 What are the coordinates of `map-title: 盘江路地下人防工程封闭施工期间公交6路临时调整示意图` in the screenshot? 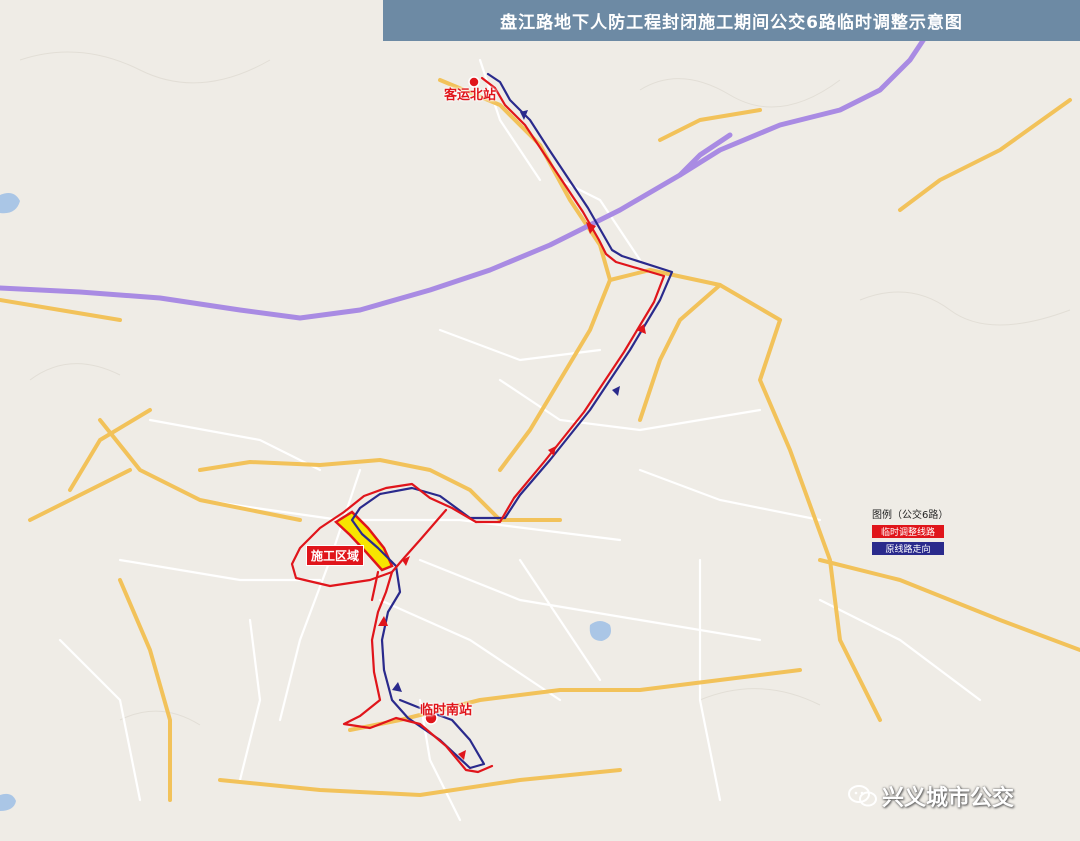 It's located at (731, 20).